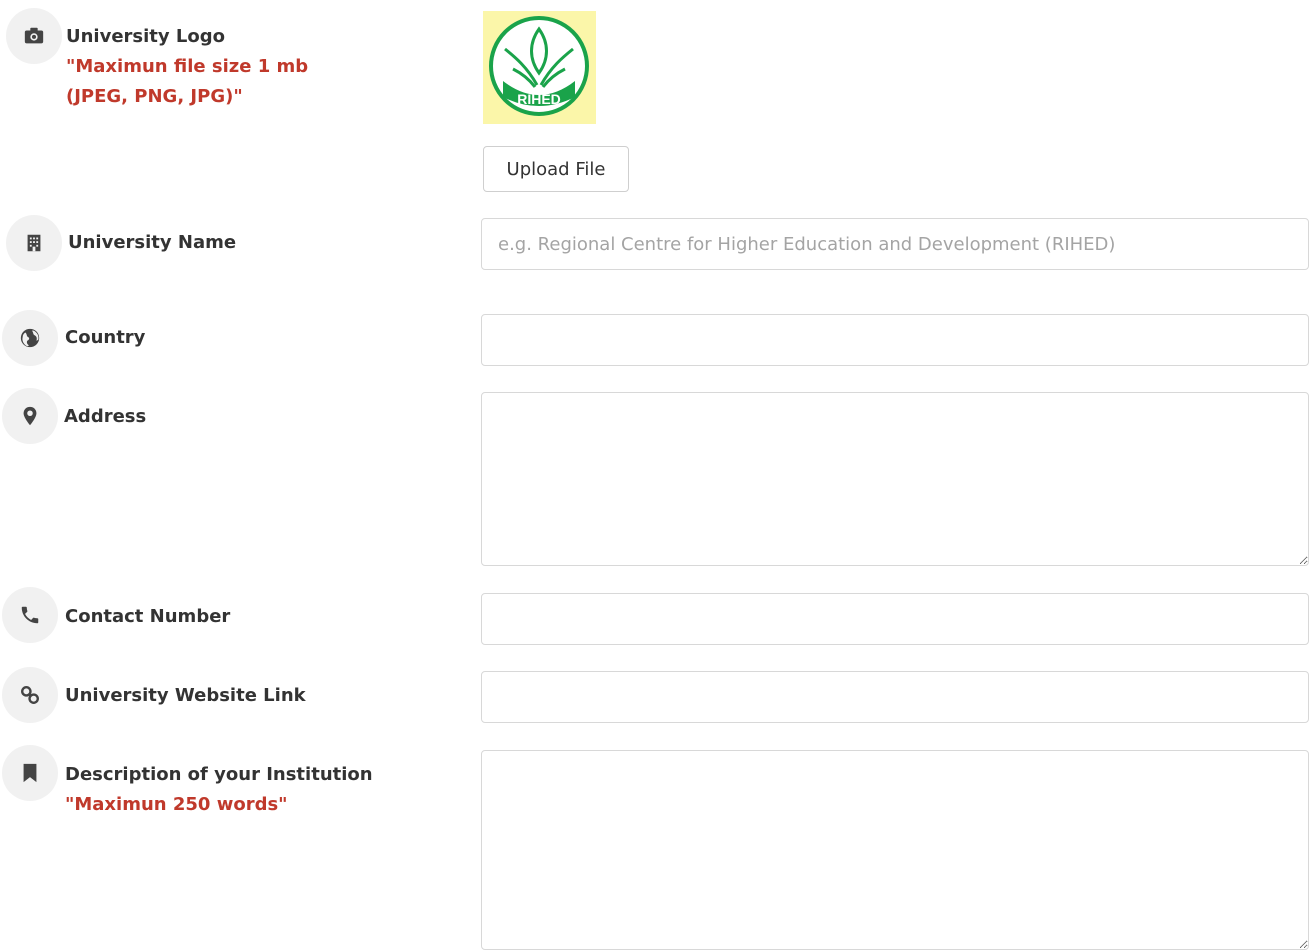  What do you see at coordinates (895, 479) in the screenshot?
I see `address-textarea` at bounding box center [895, 479].